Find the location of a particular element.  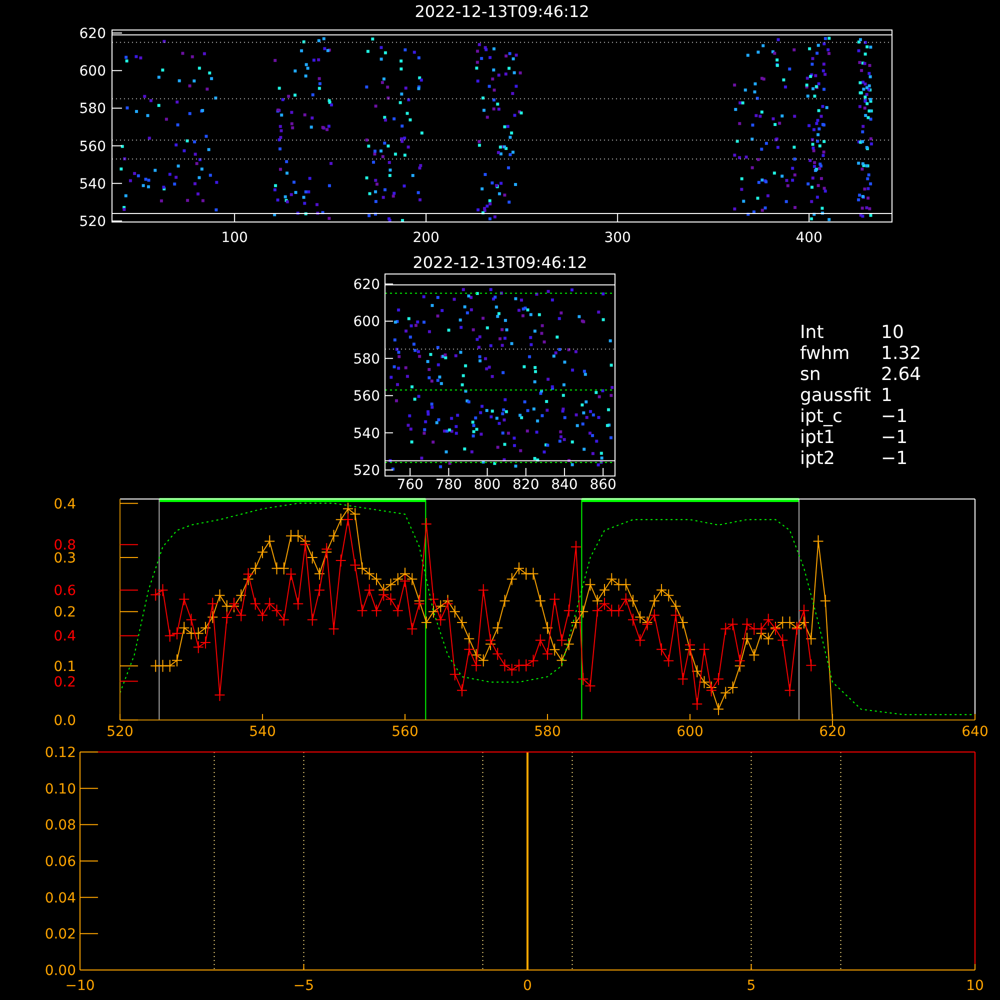

axis-tick-label: 5 is located at coordinates (751, 986).